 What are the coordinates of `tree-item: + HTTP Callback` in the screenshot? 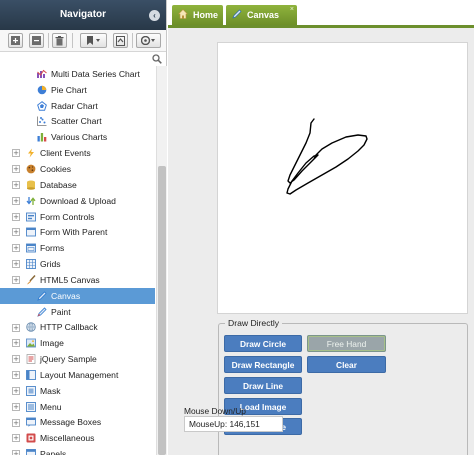 It's located at (77, 328).